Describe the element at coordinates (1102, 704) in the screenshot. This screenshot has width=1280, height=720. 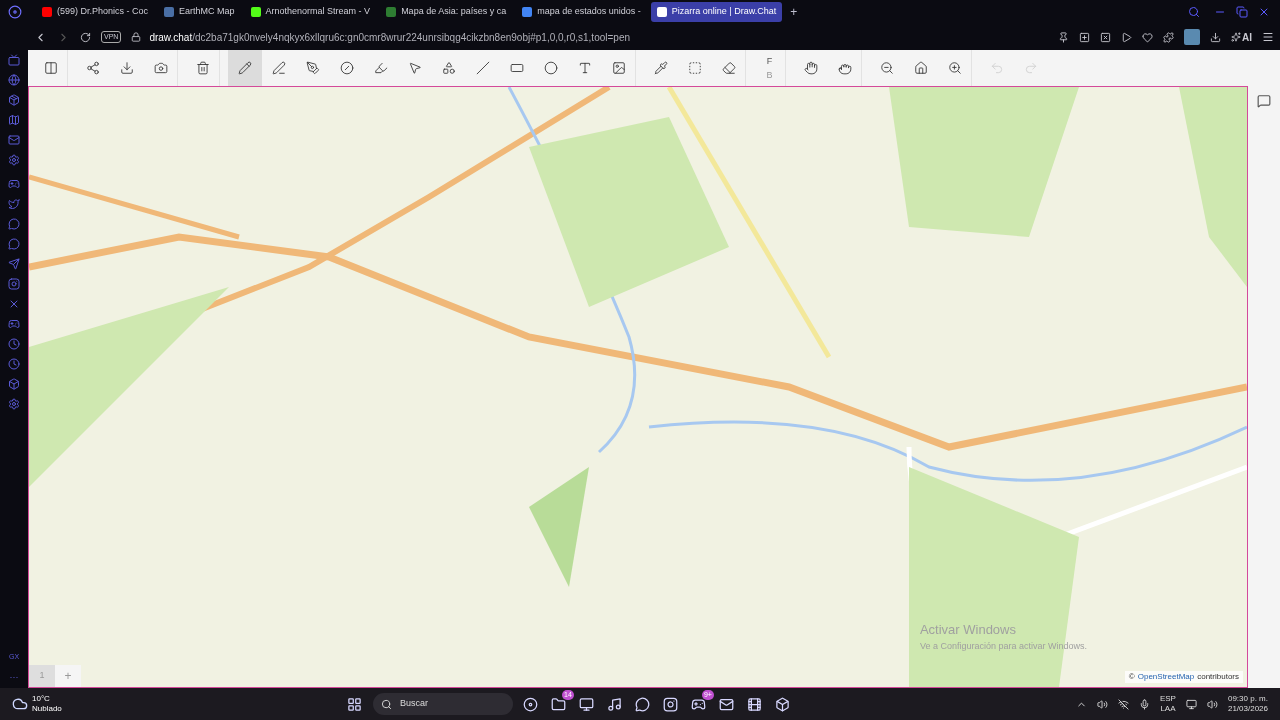
I see `speaker-icon` at that location.